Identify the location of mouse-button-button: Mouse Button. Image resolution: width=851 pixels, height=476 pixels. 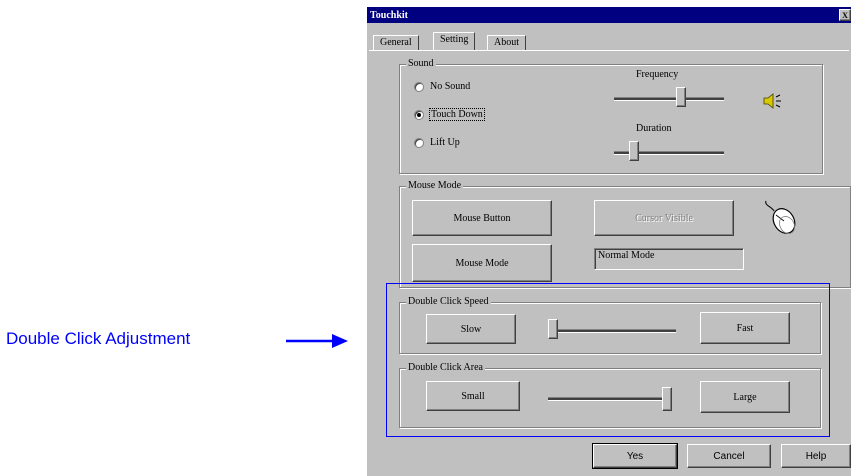
(482, 218).